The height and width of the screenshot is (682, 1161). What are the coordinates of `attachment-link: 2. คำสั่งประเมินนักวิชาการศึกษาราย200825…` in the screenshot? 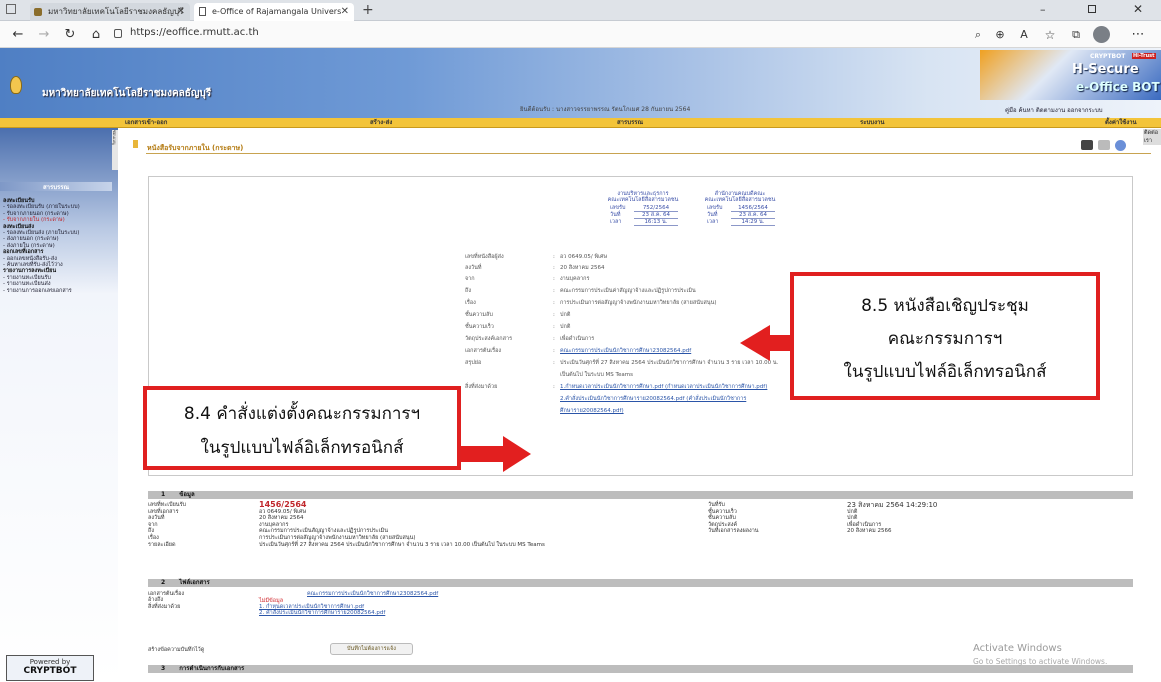 It's located at (322, 613).